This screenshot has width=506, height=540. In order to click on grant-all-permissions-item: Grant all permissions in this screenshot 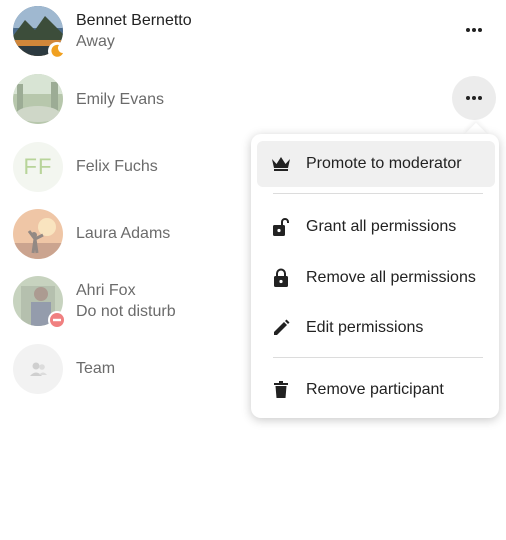, I will do `click(376, 227)`.